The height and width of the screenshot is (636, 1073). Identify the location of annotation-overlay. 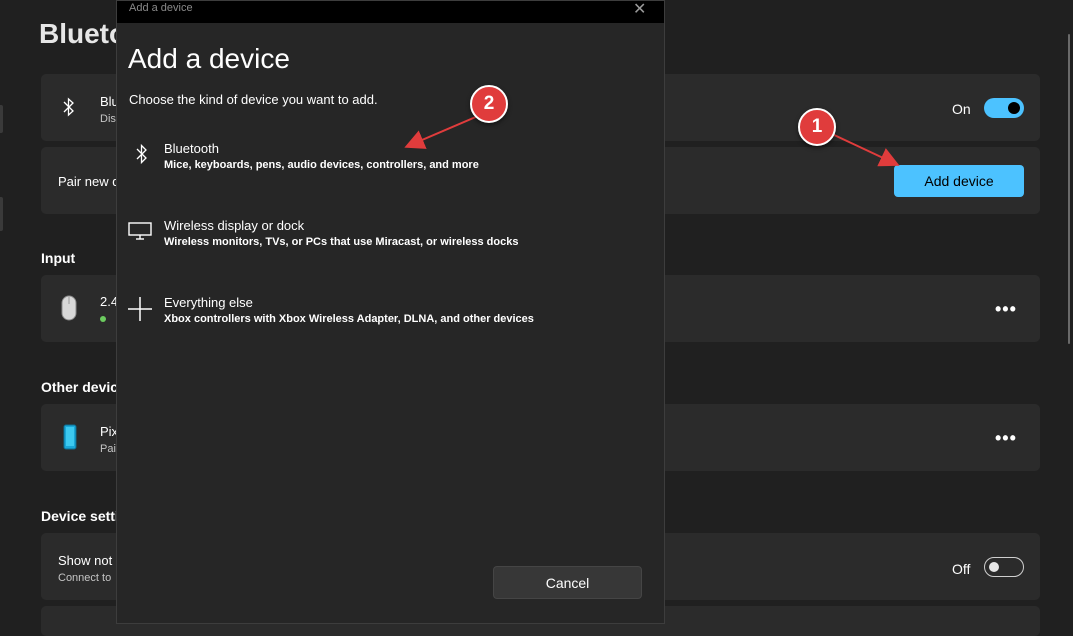
(652, 141).